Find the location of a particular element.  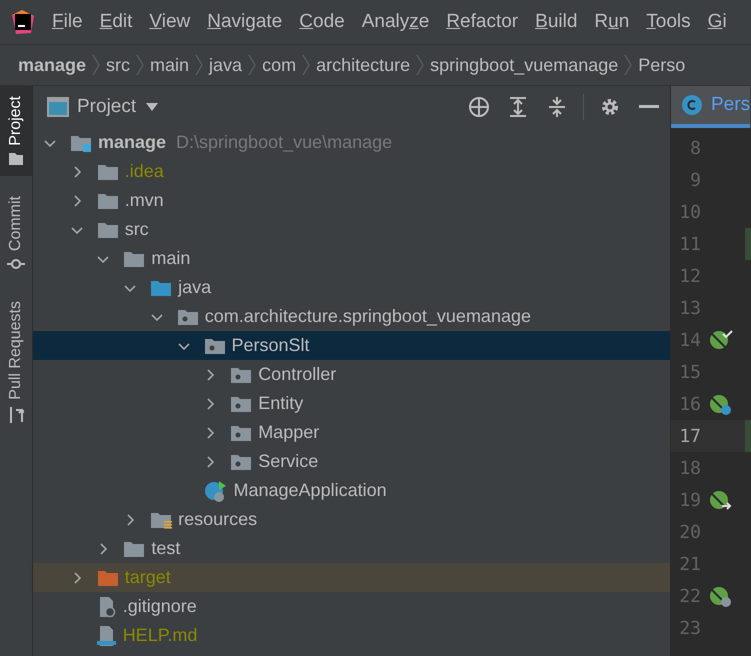

tree-row: test is located at coordinates (351, 548).